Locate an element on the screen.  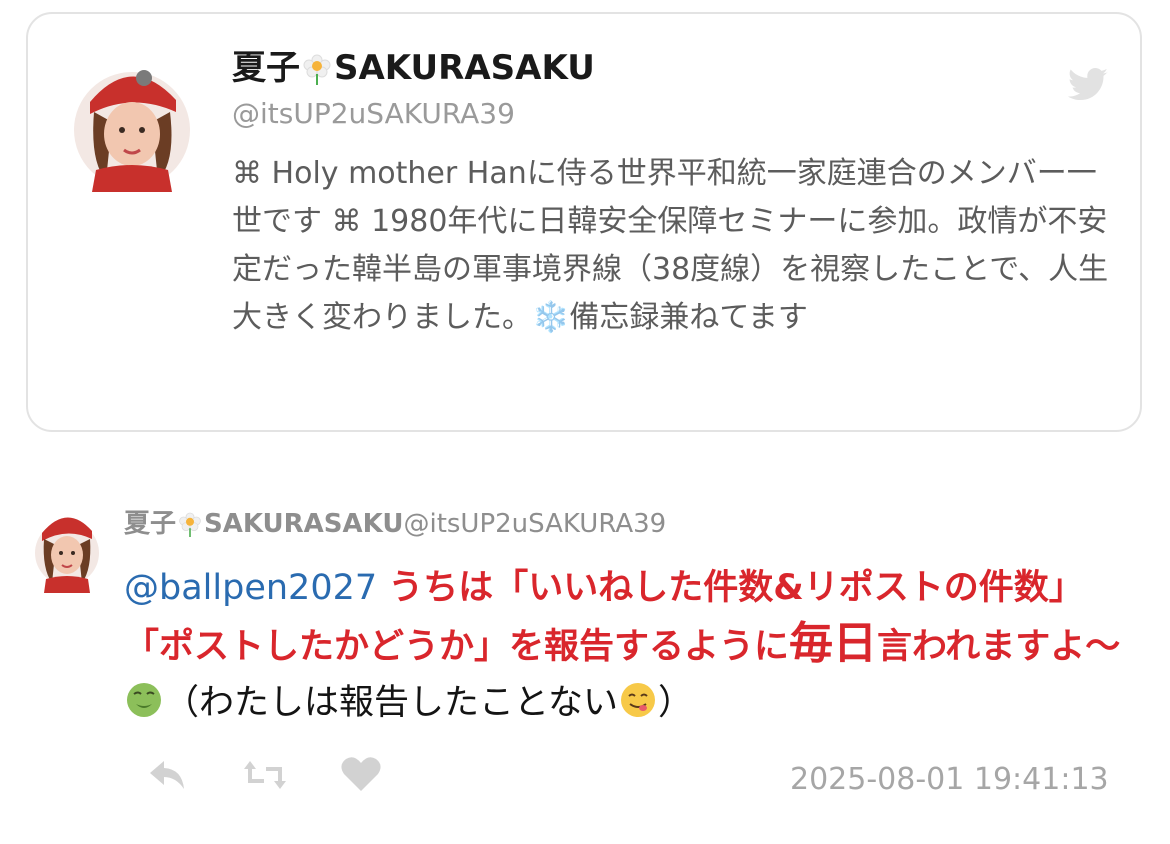
heart-icon is located at coordinates (361, 774).